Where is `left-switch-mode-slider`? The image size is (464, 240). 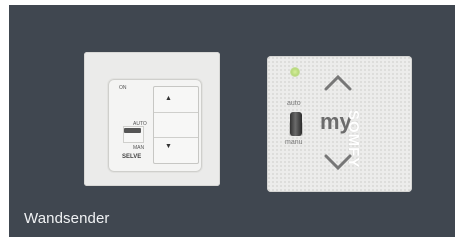
left-switch-mode-slider is located at coordinates (132, 130).